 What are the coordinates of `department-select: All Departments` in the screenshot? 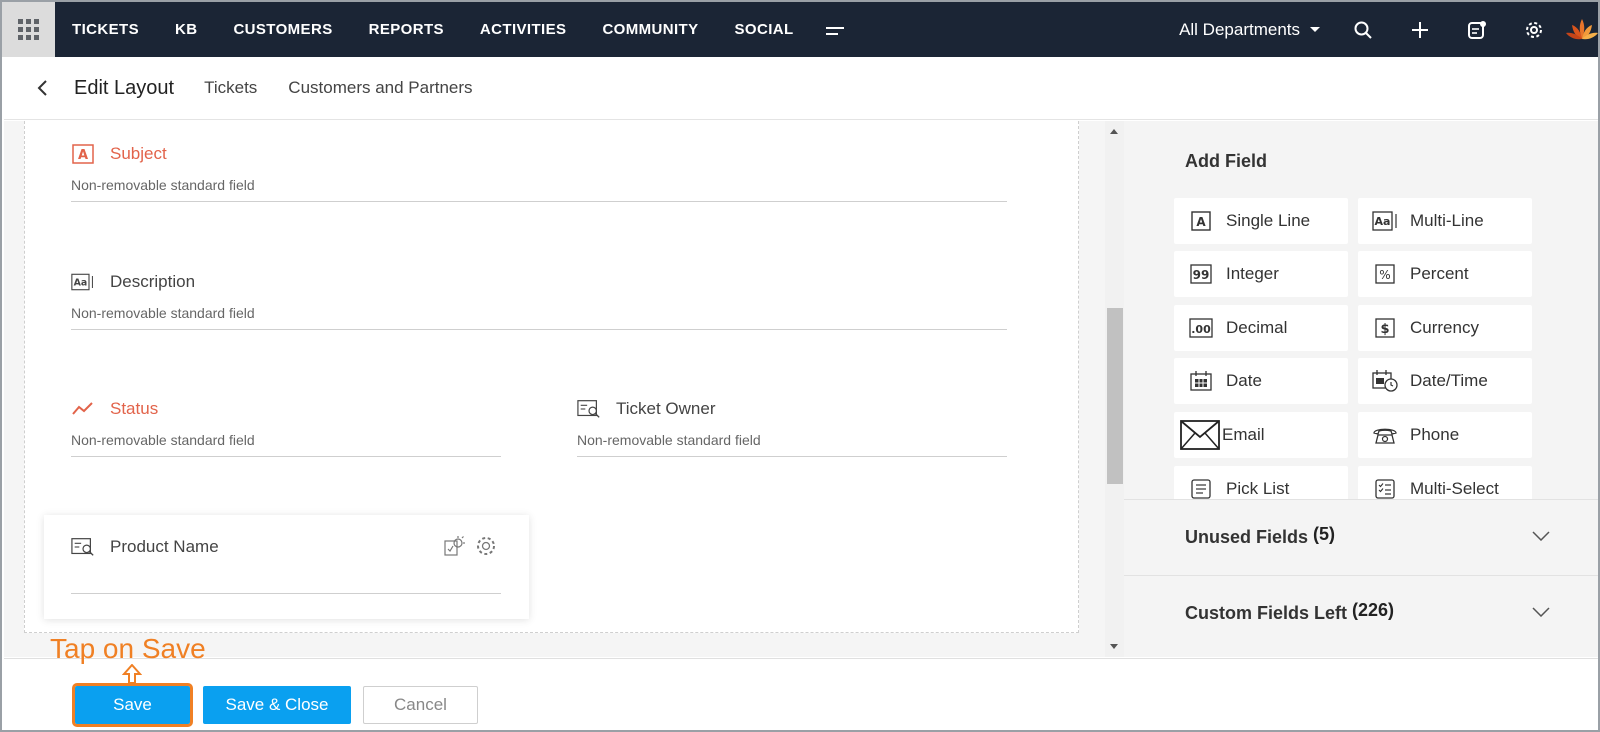 It's located at (1249, 30).